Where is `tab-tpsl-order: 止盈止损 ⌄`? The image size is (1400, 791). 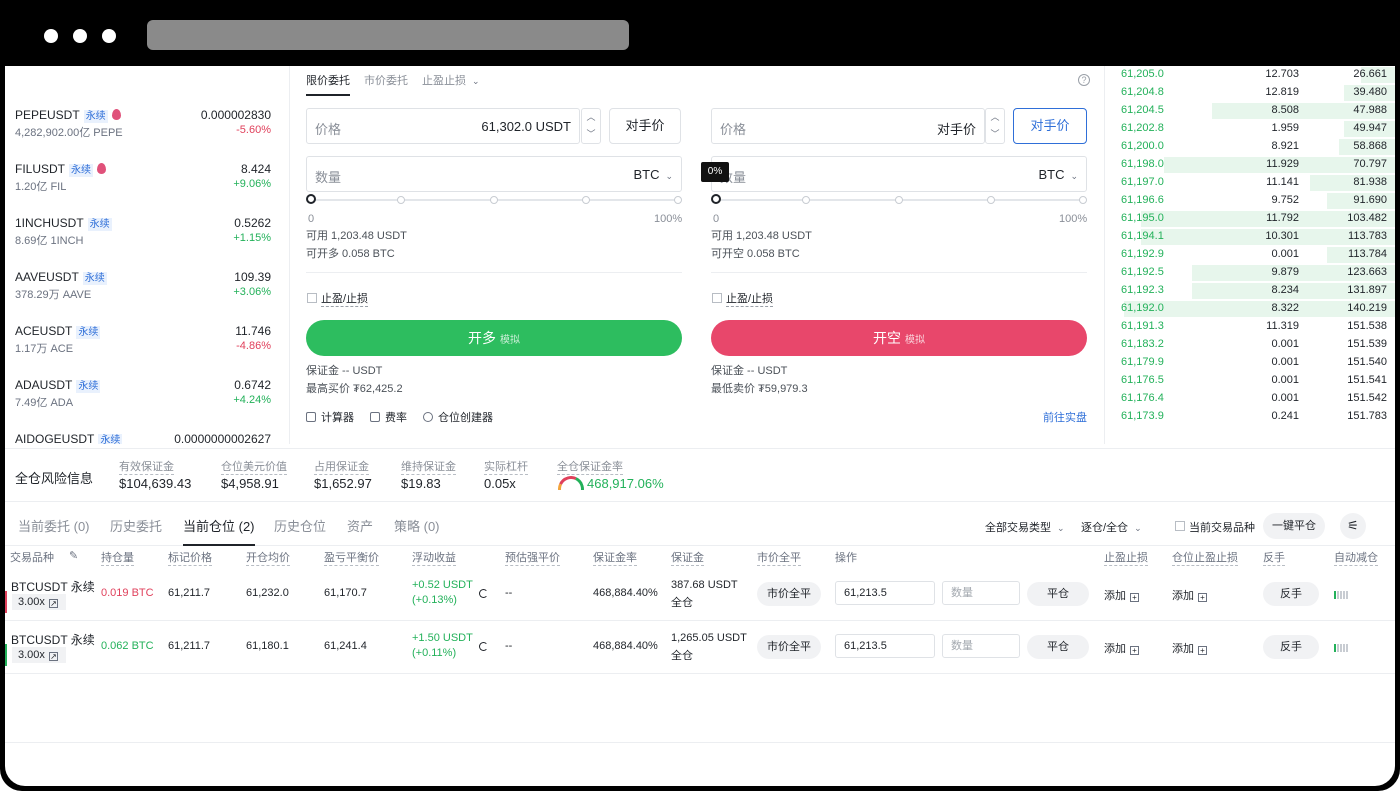
tab-tpsl-order: 止盈止损 ⌄ is located at coordinates (451, 80).